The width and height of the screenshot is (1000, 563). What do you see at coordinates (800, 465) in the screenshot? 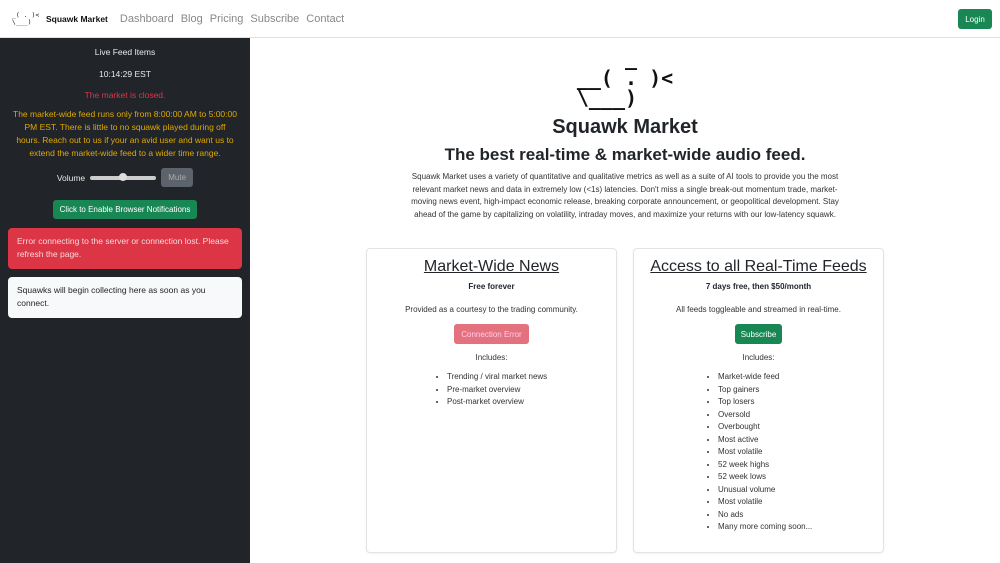
I see `list-item: 52 week highs` at bounding box center [800, 465].